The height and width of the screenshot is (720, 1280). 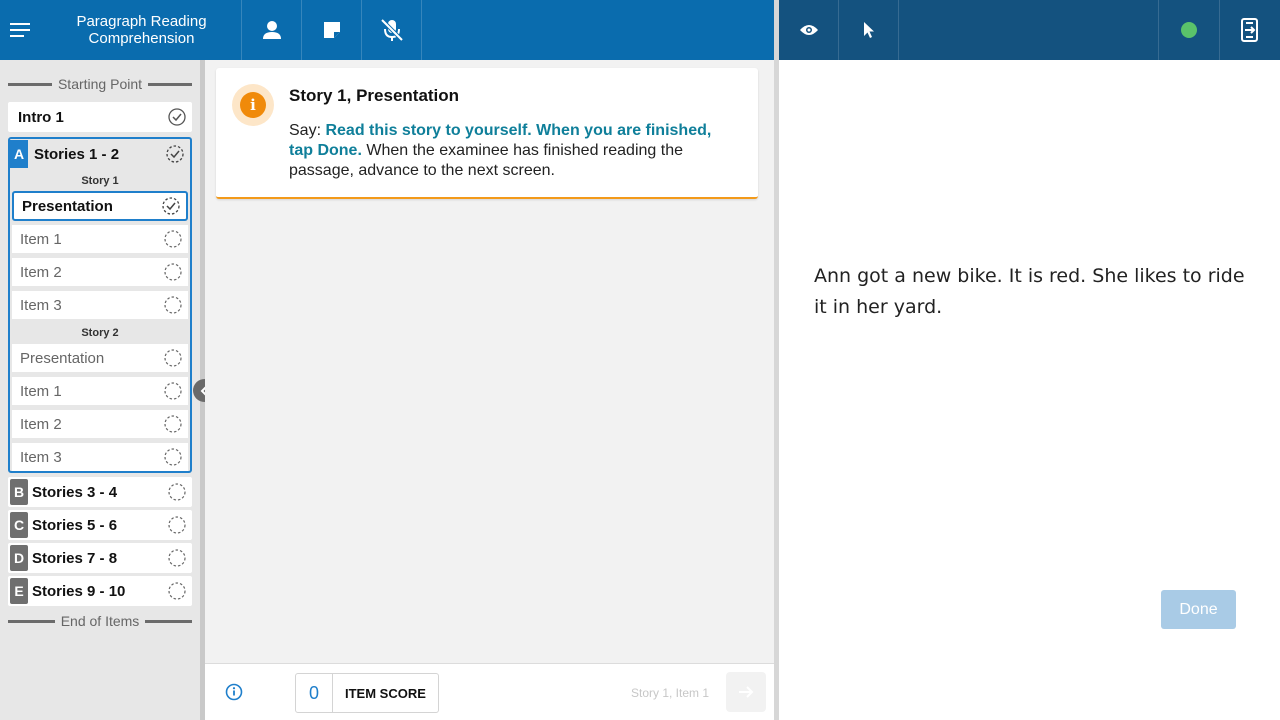 I want to click on sidebar-item-story1-item-3: Item 3, so click(x=100, y=305).